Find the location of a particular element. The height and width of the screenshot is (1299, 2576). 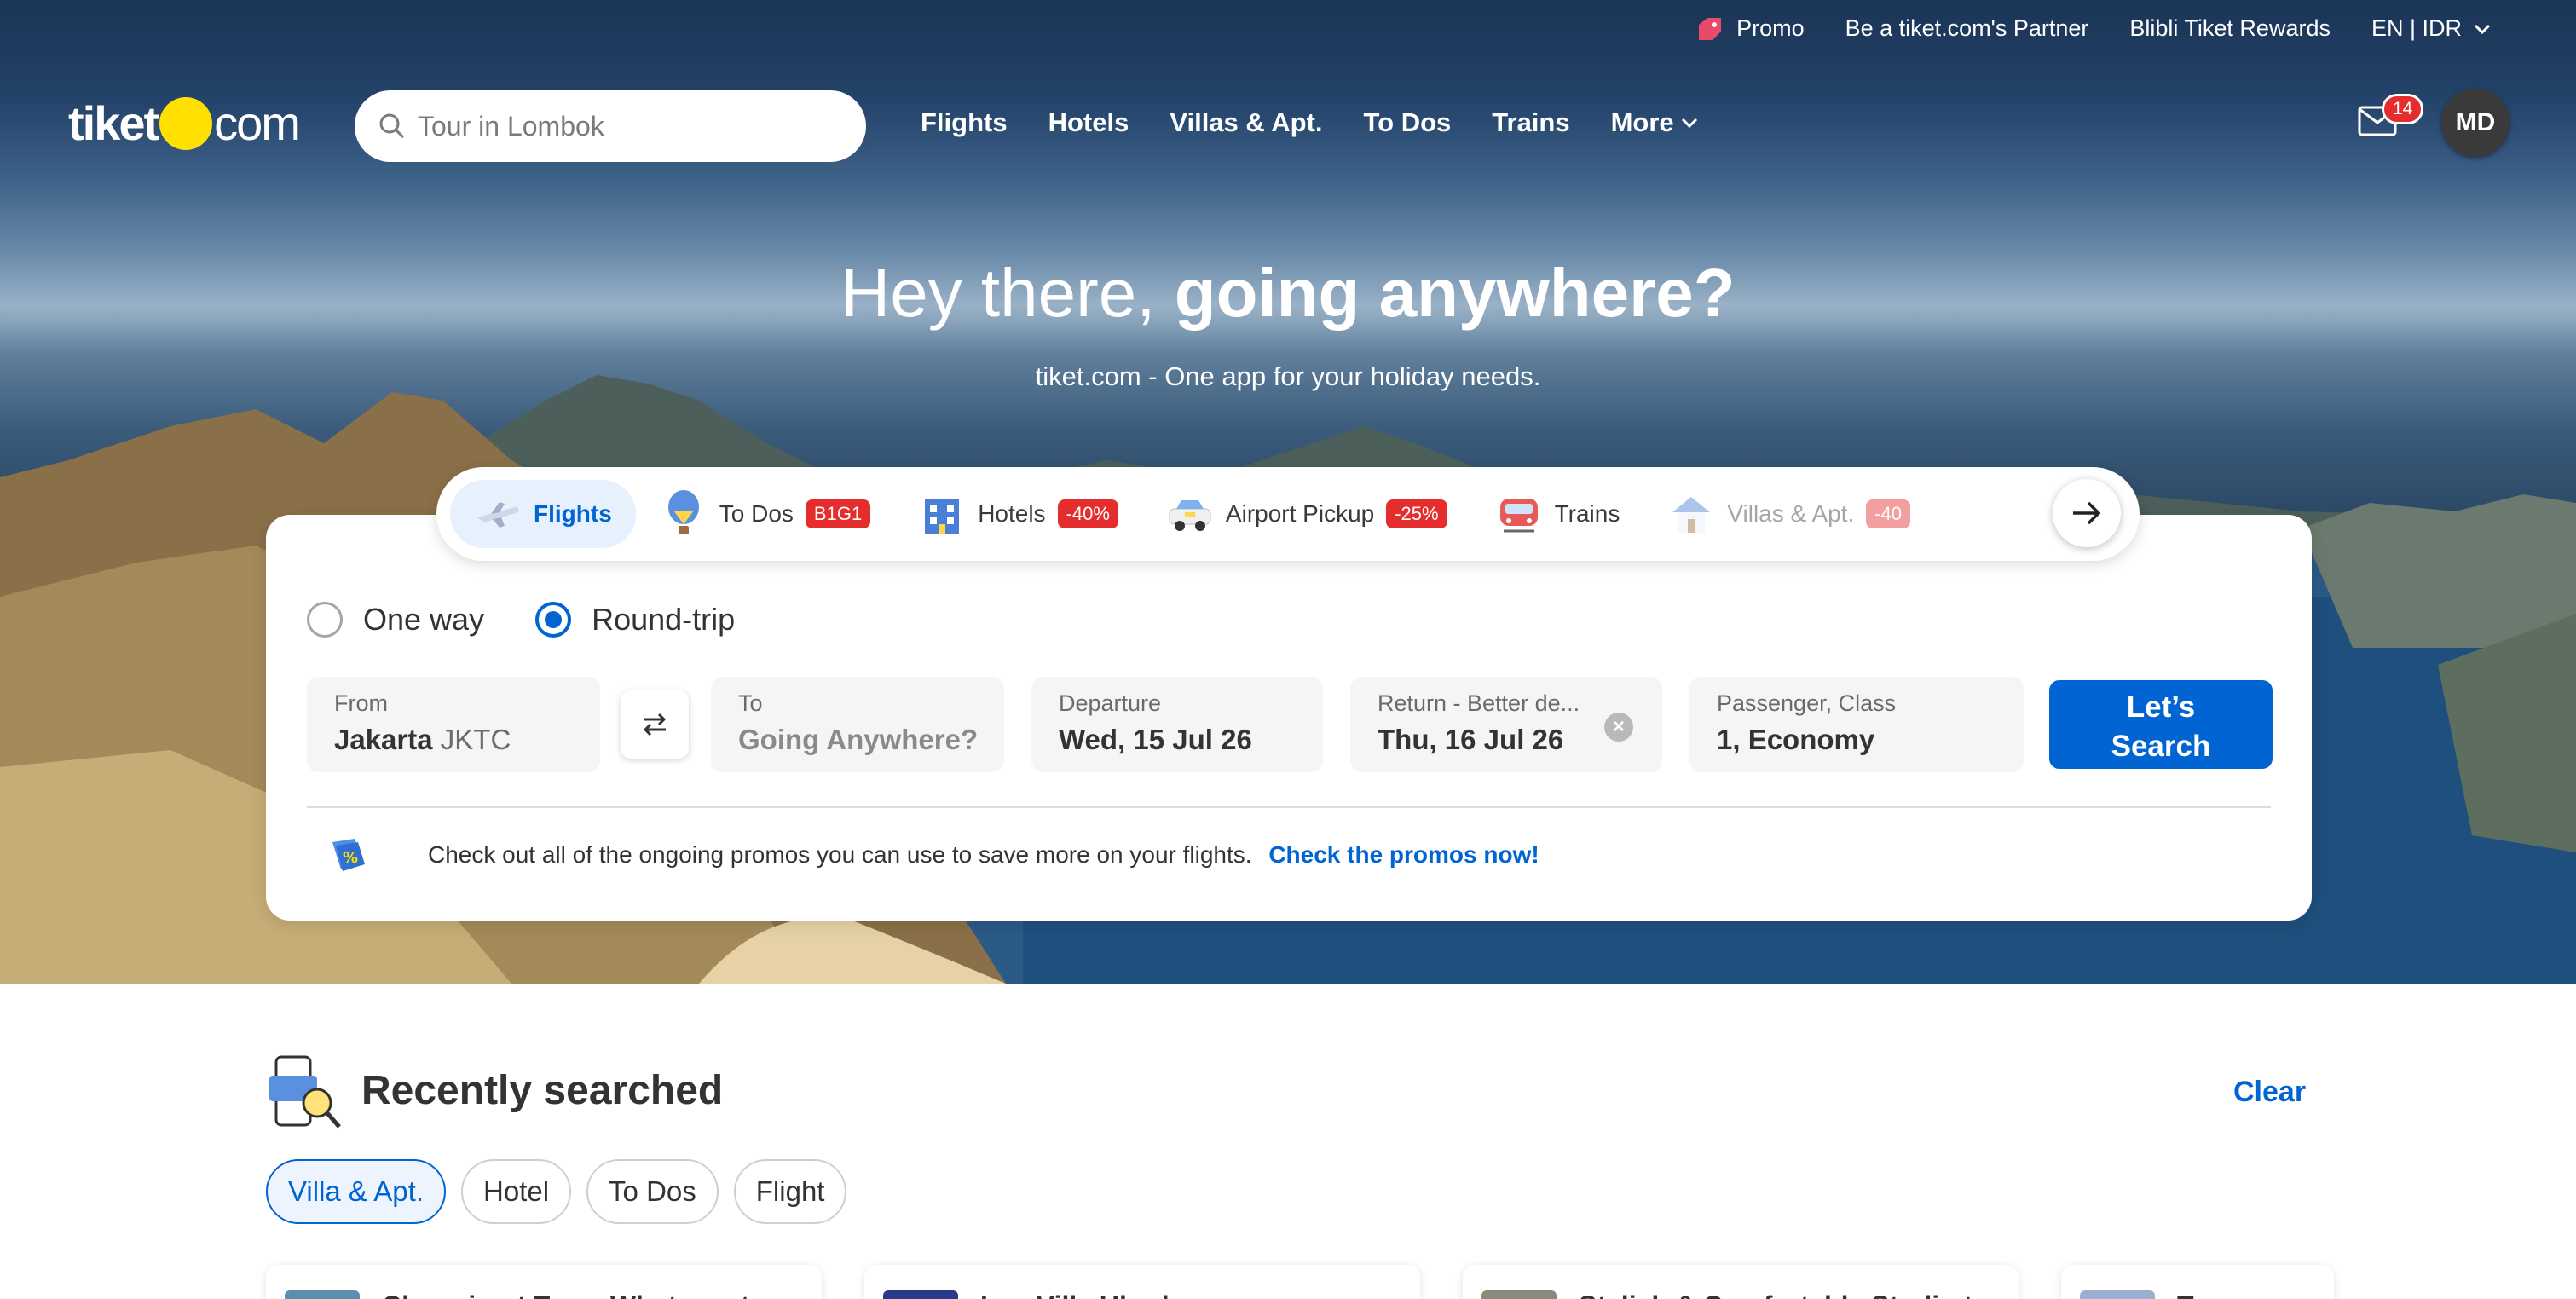

locale-label: EN | IDR is located at coordinates (2416, 28).